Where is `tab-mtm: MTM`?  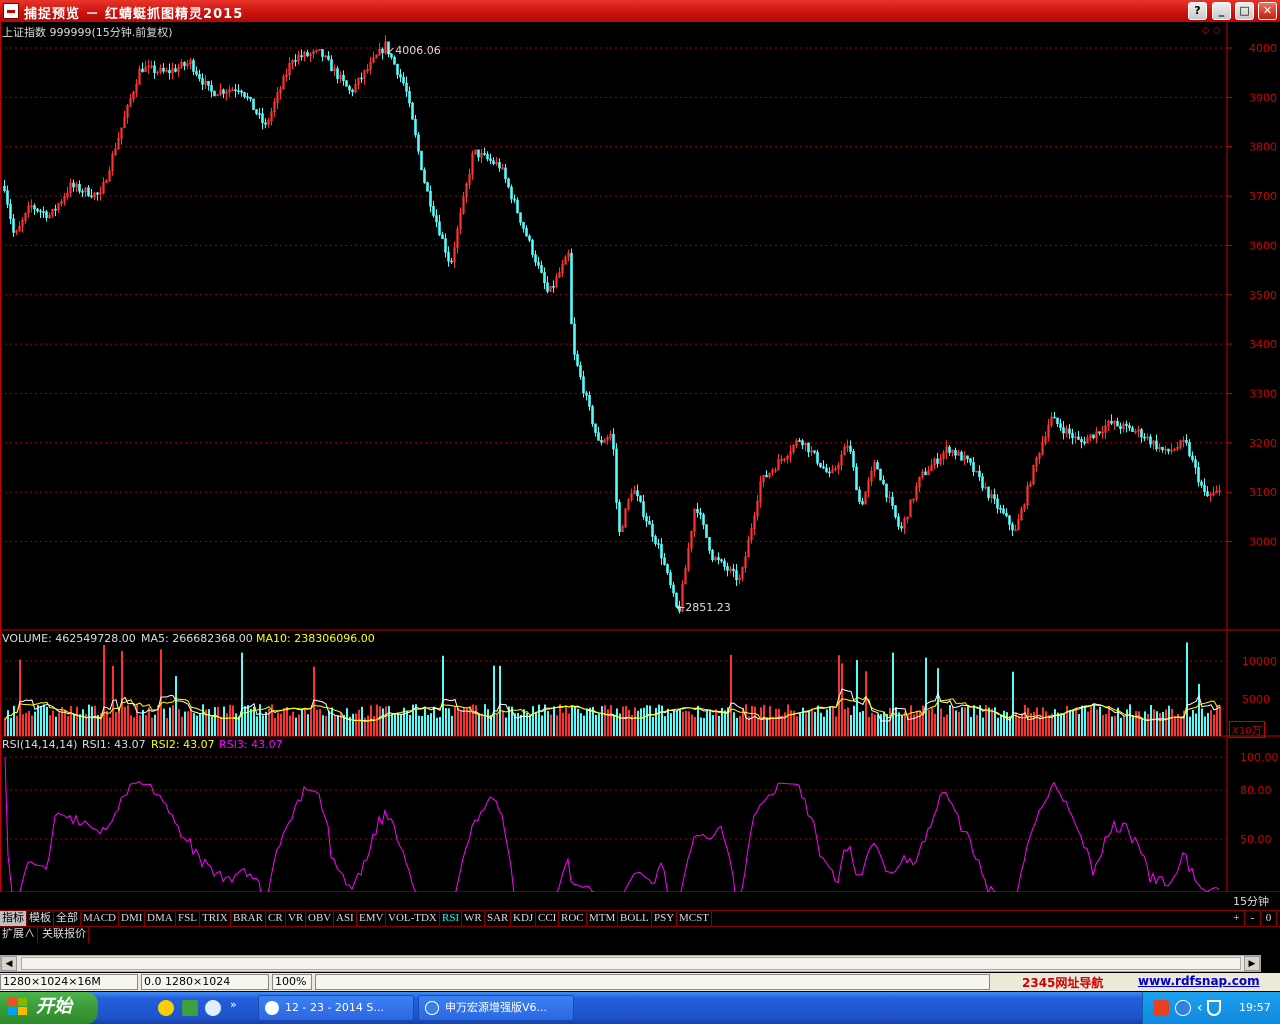 tab-mtm: MTM is located at coordinates (603, 919).